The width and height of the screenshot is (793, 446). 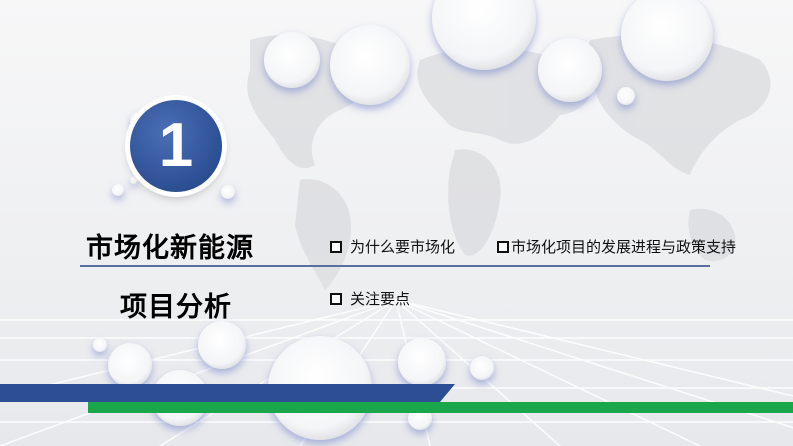 I want to click on agenda-item: 关注要点, so click(x=370, y=298).